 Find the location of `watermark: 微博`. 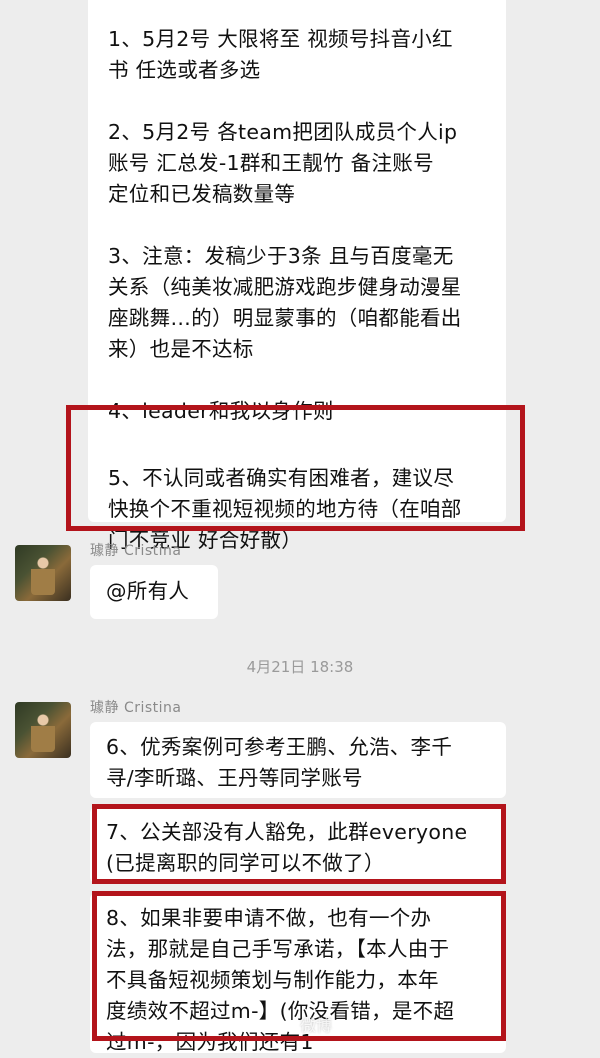

watermark: 微博 is located at coordinates (316, 1025).